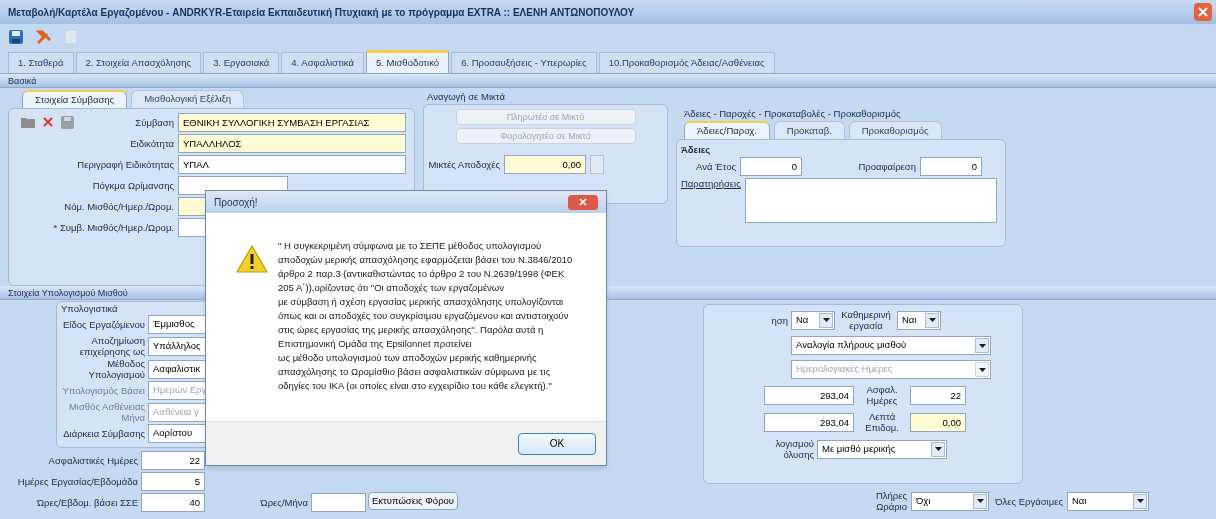 The image size is (1216, 519). I want to click on dropdown: Αναλογία πλήρους μισθού, so click(891, 345).